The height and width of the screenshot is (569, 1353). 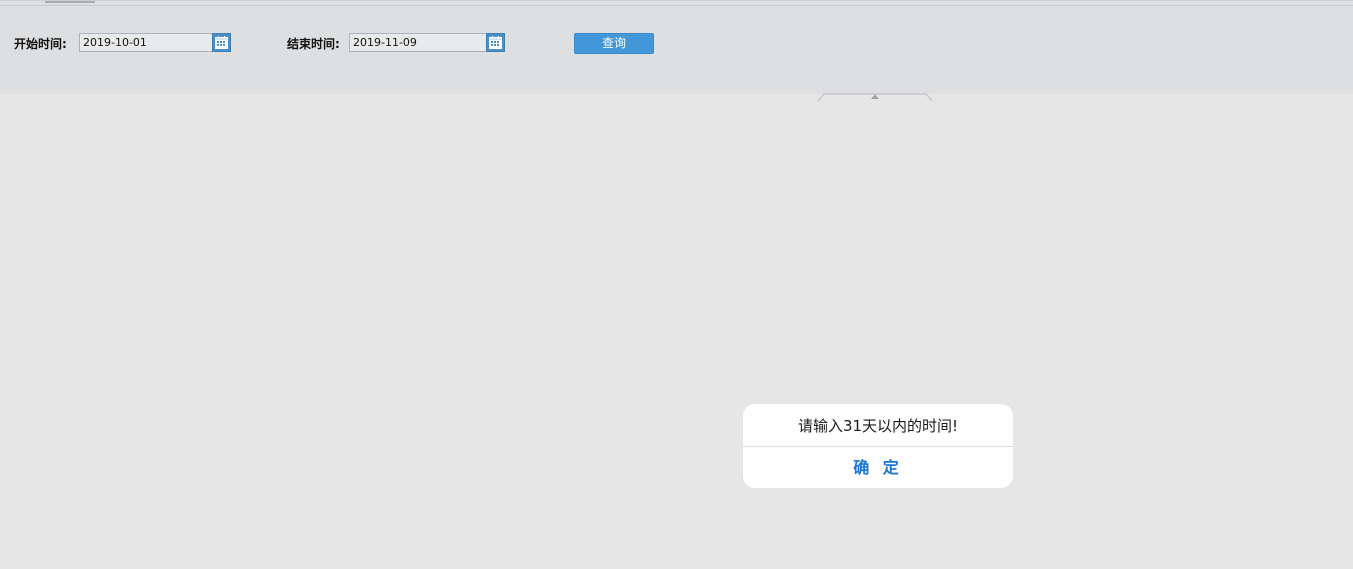 I want to click on start-date-input, so click(x=146, y=42).